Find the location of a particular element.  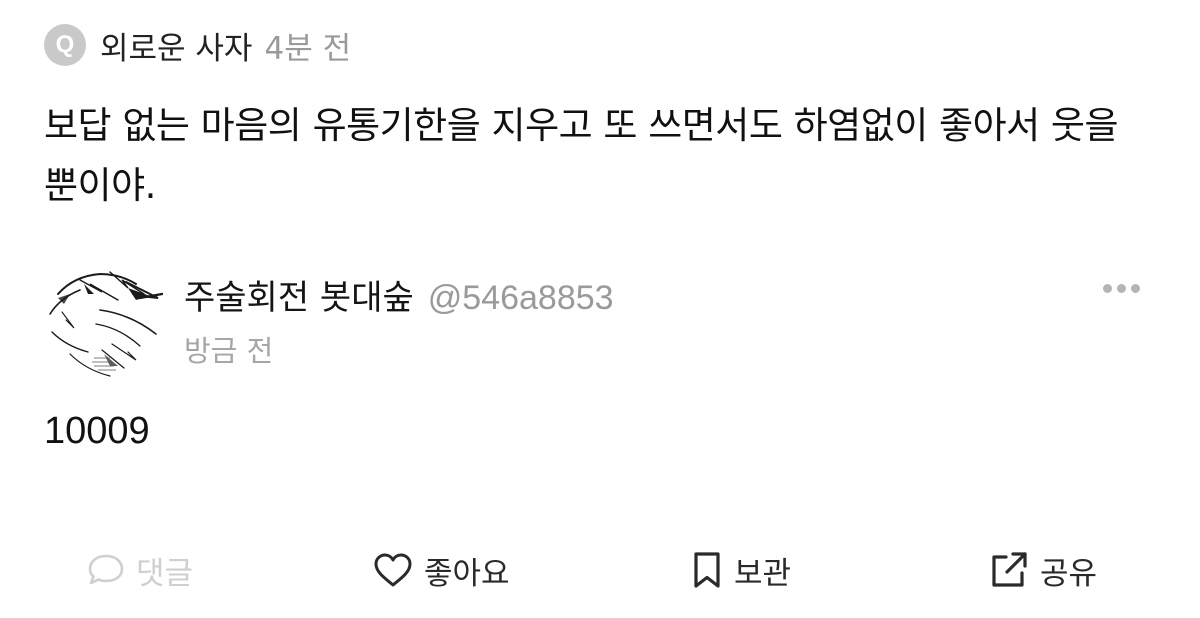

share-label: 공유 is located at coordinates (1069, 573).